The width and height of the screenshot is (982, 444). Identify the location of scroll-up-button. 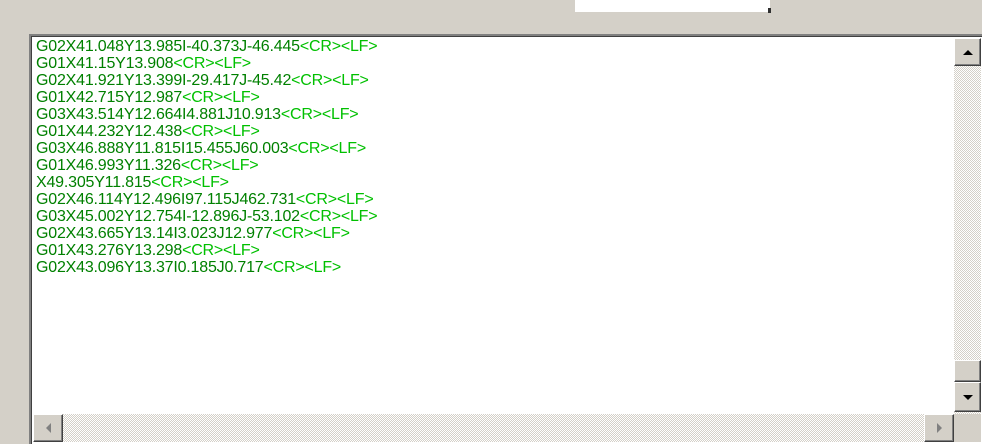
(967, 52).